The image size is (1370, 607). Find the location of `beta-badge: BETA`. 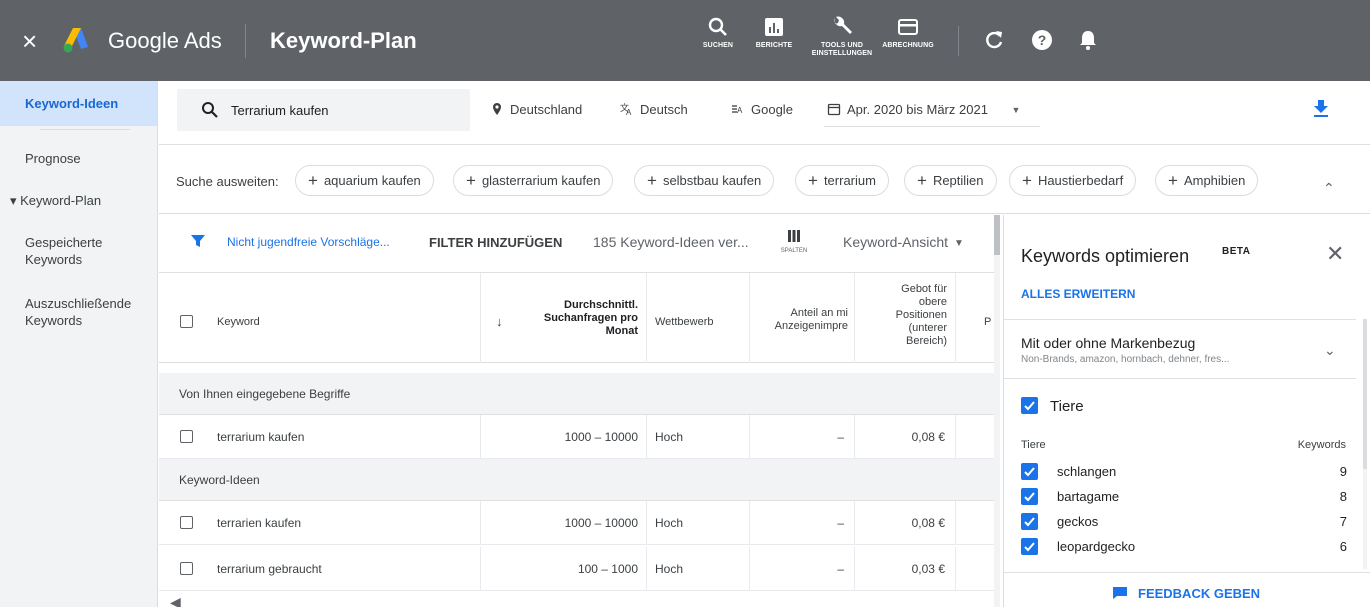

beta-badge: BETA is located at coordinates (1236, 251).